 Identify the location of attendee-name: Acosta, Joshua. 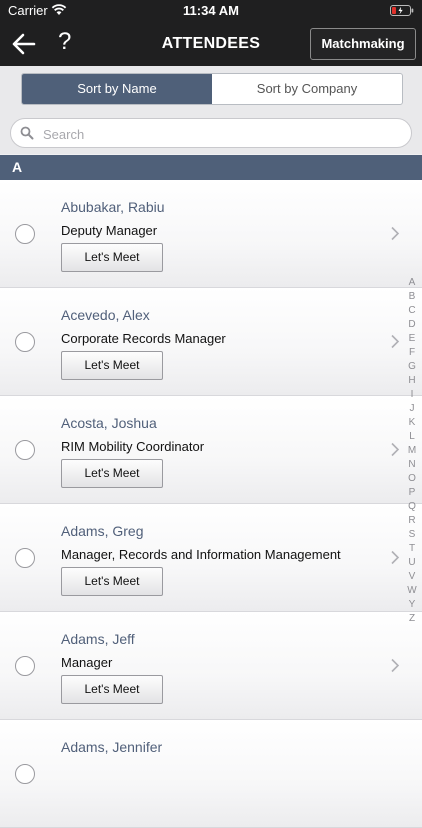
(109, 423).